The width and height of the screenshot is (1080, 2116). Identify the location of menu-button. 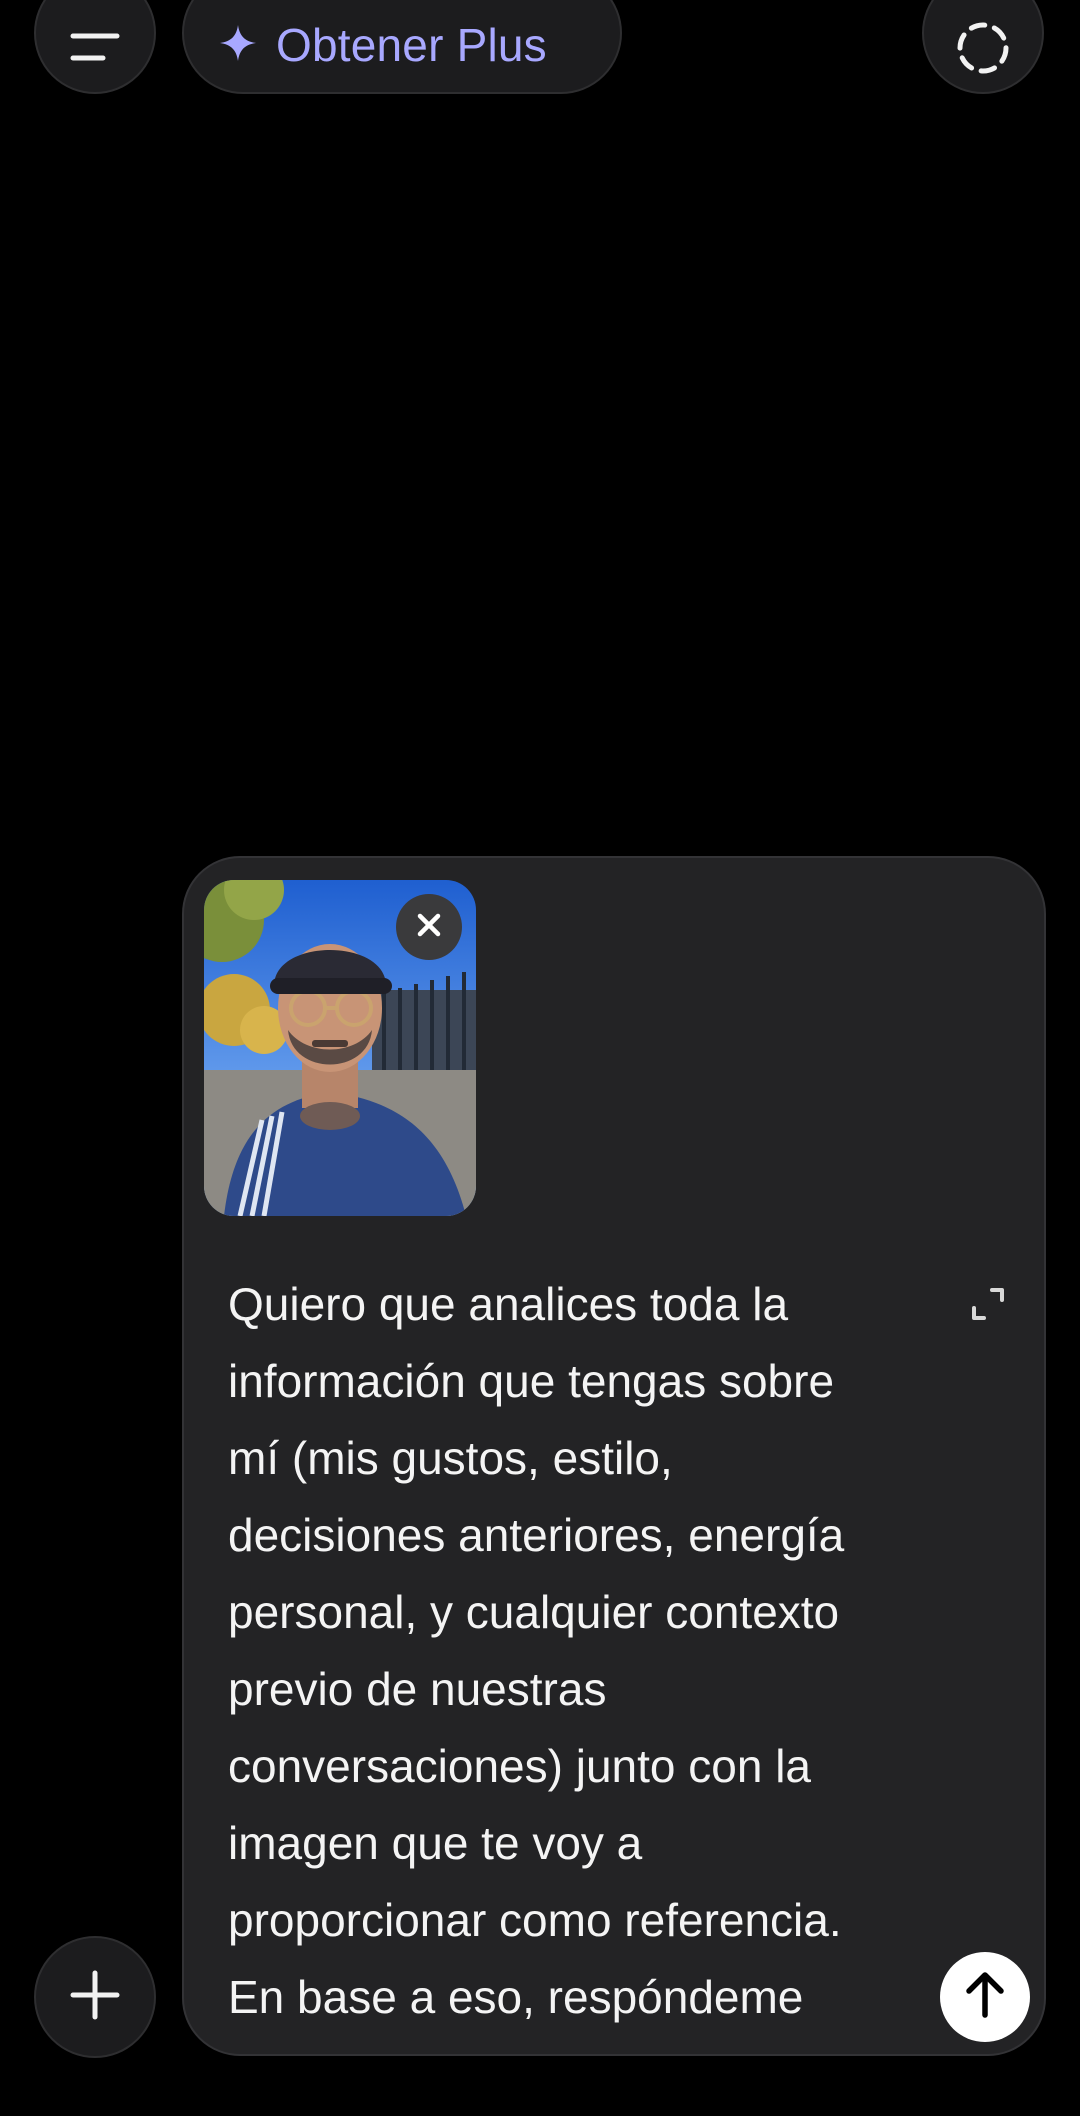
(95, 47).